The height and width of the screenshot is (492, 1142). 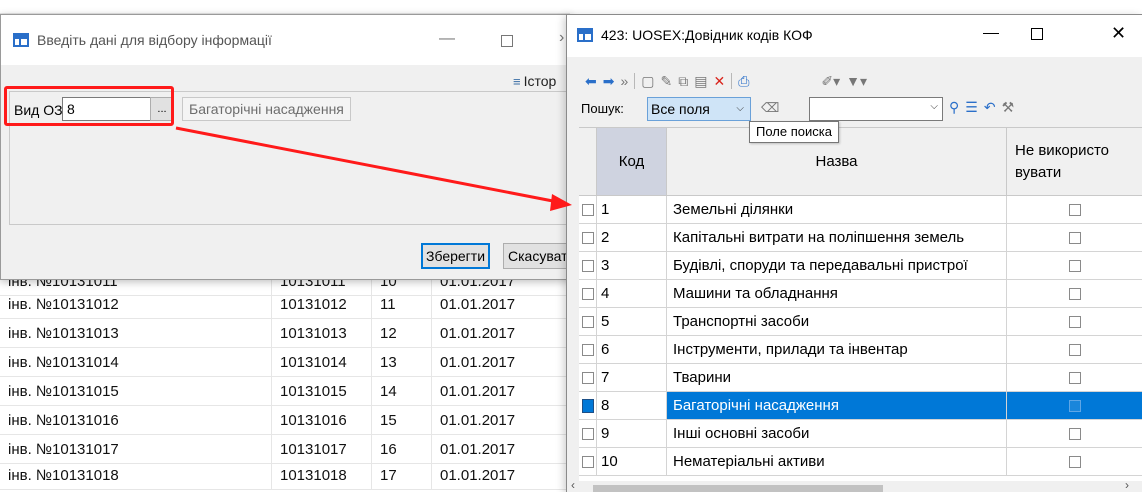 I want to click on row-code: 9, so click(x=632, y=434).